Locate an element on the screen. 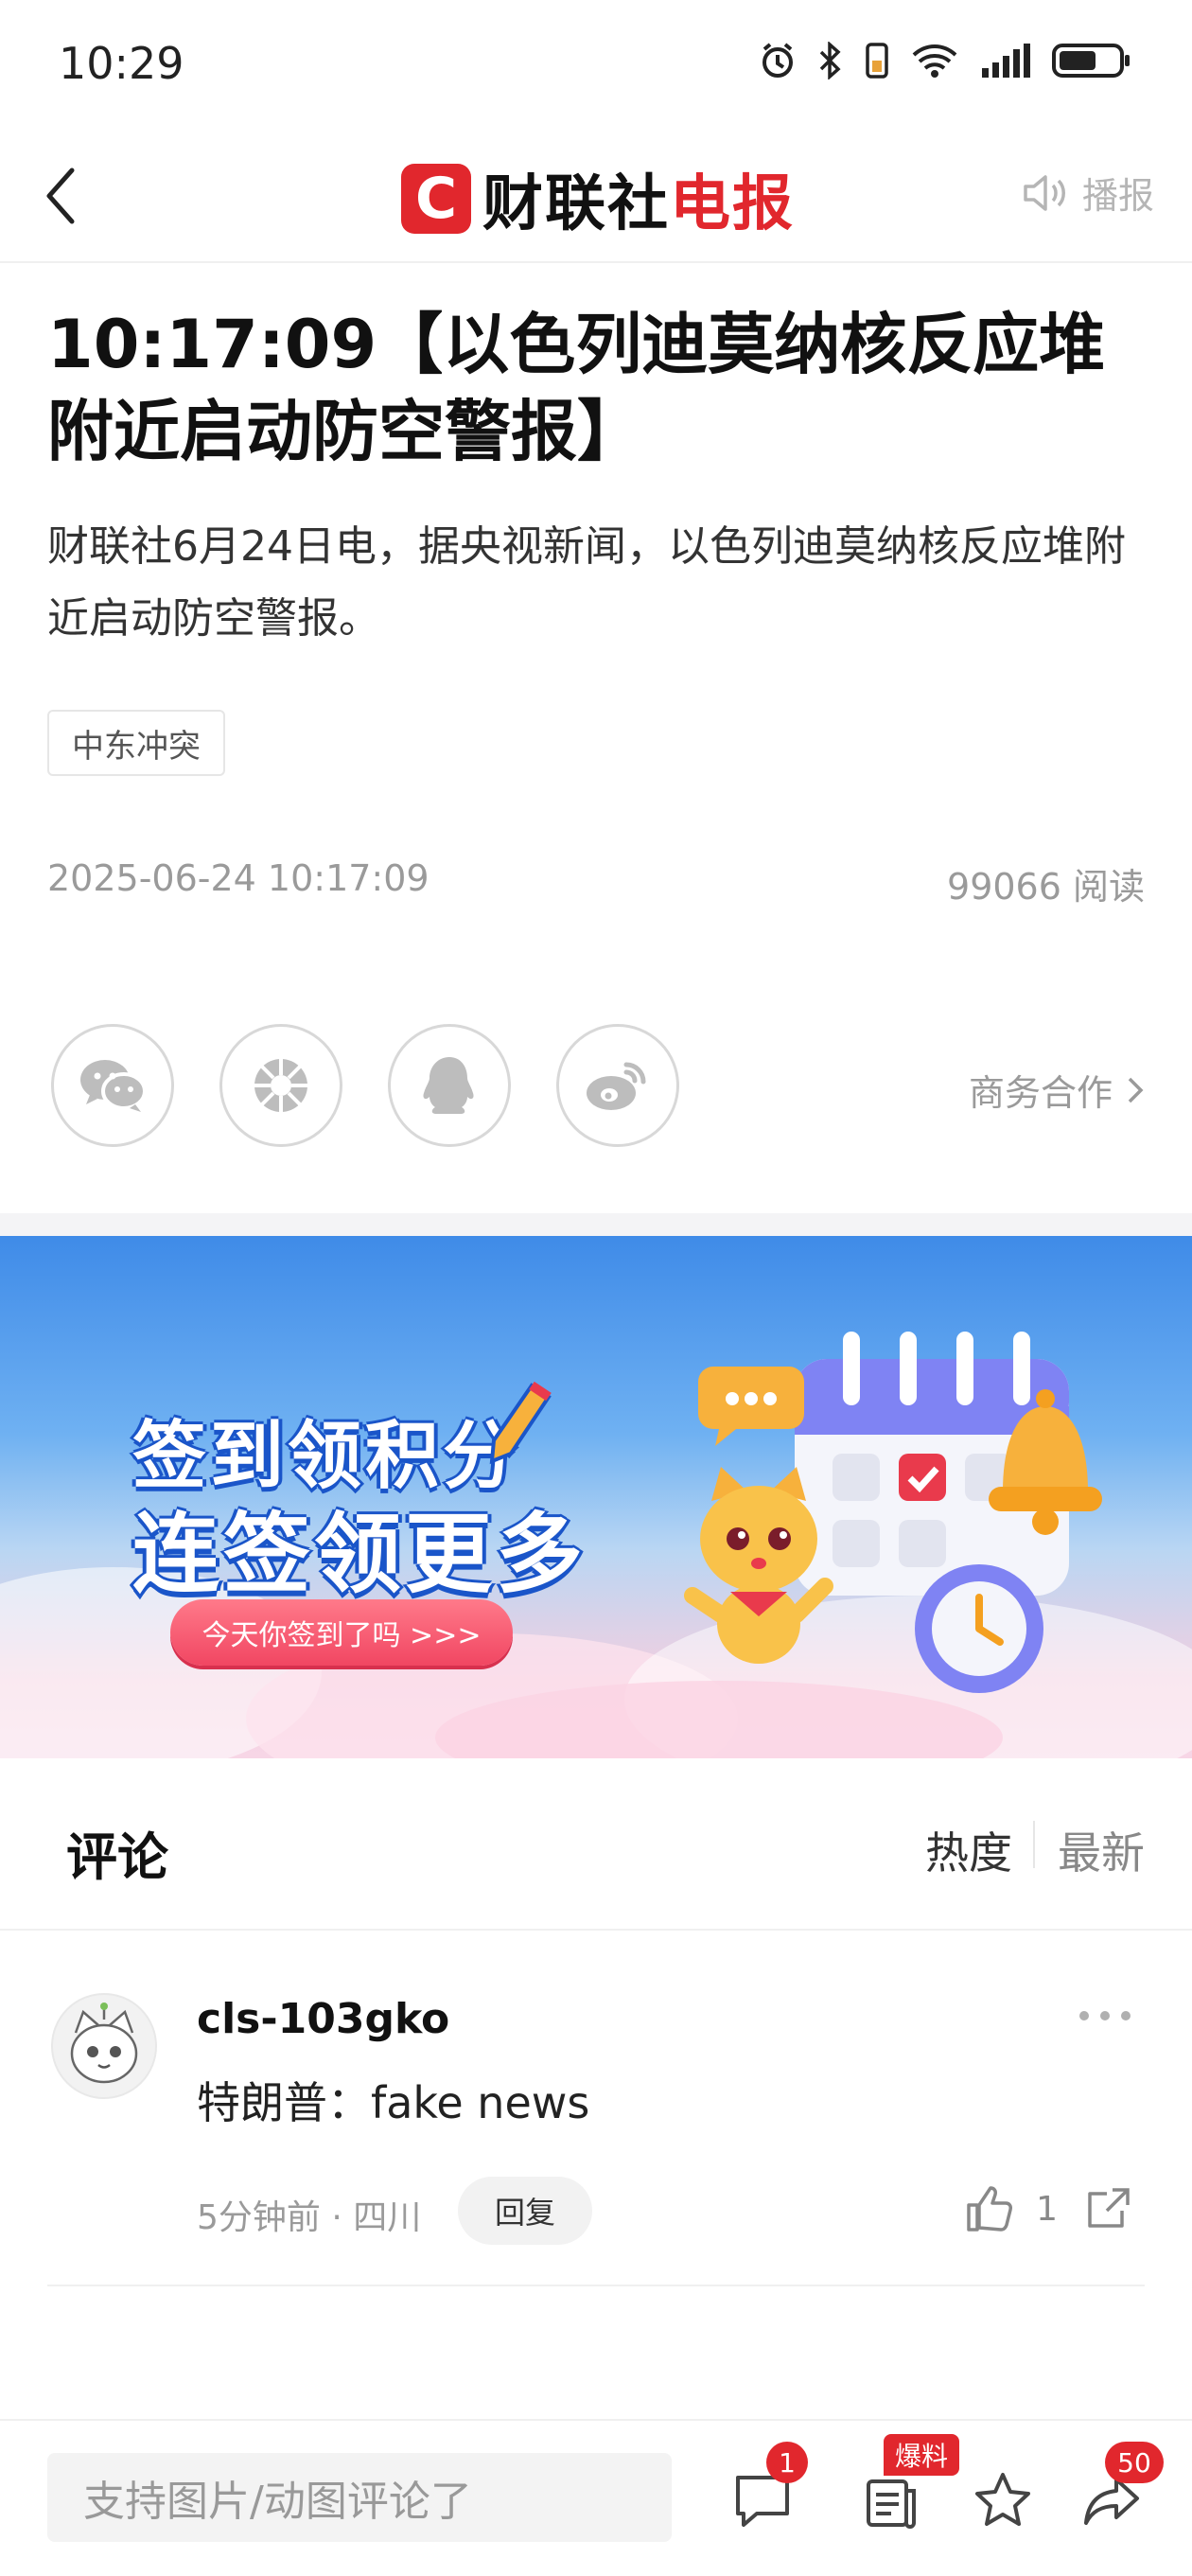 This screenshot has width=1192, height=2576. logo-text-telegram: 电报 is located at coordinates (732, 204).